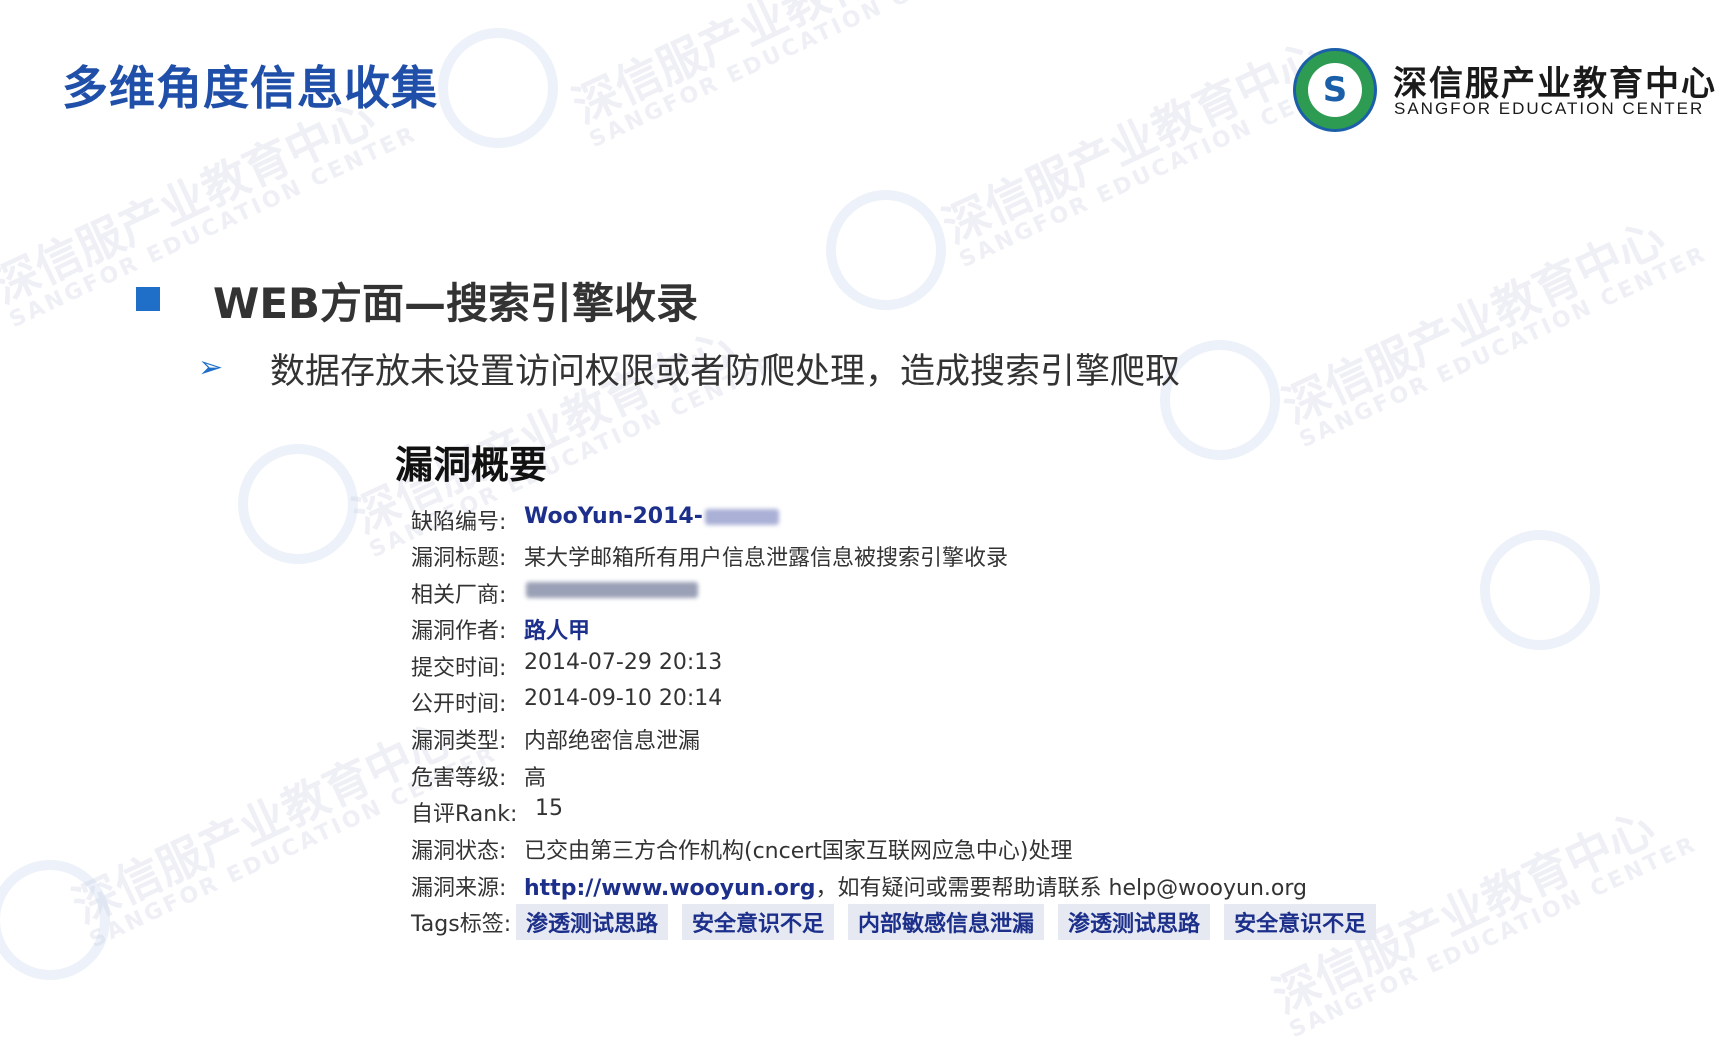 The width and height of the screenshot is (1733, 1043). Describe the element at coordinates (766, 558) in the screenshot. I see `vuln-subject-value: 某大学邮箱所有用户信息泄露信息被搜索引擎收录` at that location.